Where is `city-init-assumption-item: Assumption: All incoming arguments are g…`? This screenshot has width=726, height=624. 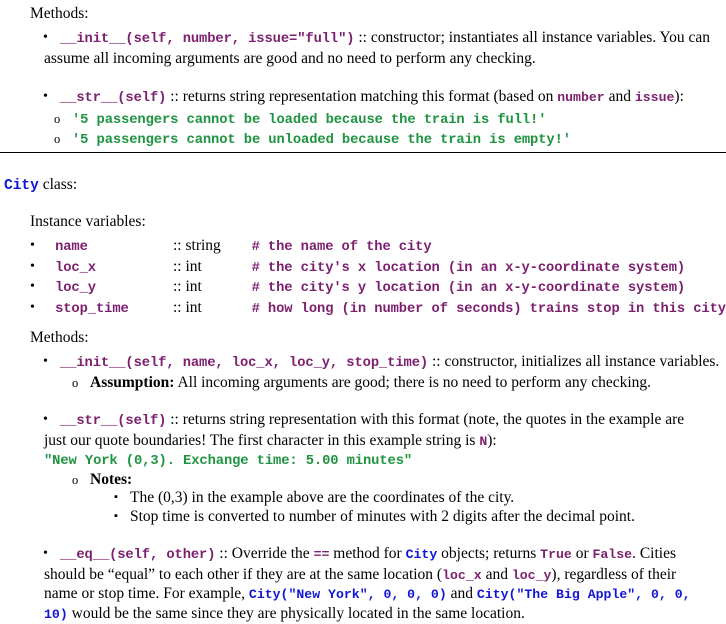
city-init-assumption-item: Assumption: All incoming arguments are g… is located at coordinates (396, 383).